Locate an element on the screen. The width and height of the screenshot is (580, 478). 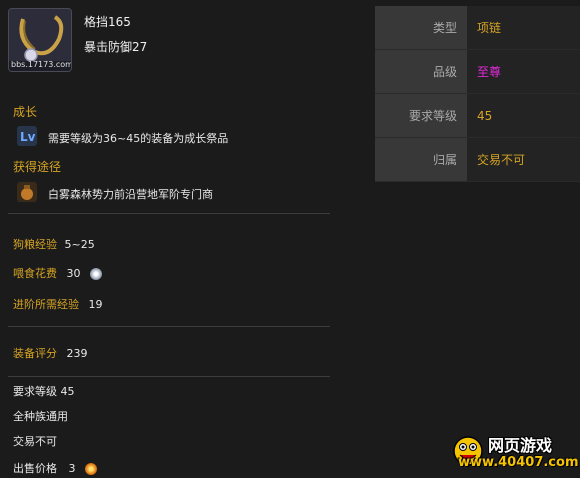
advance-exp-label: 进阶所需经验 is located at coordinates (46, 304).